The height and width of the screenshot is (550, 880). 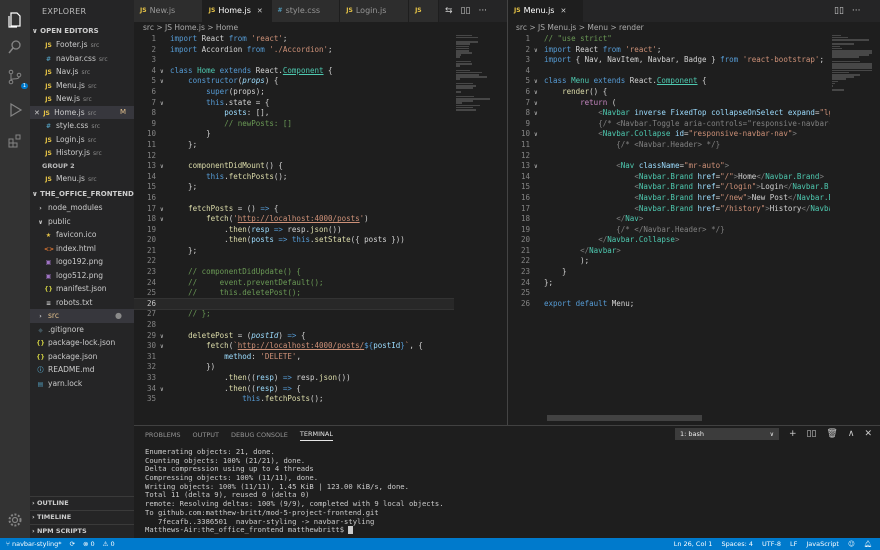 What do you see at coordinates (793, 544) in the screenshot?
I see `end-of-line: LF` at bounding box center [793, 544].